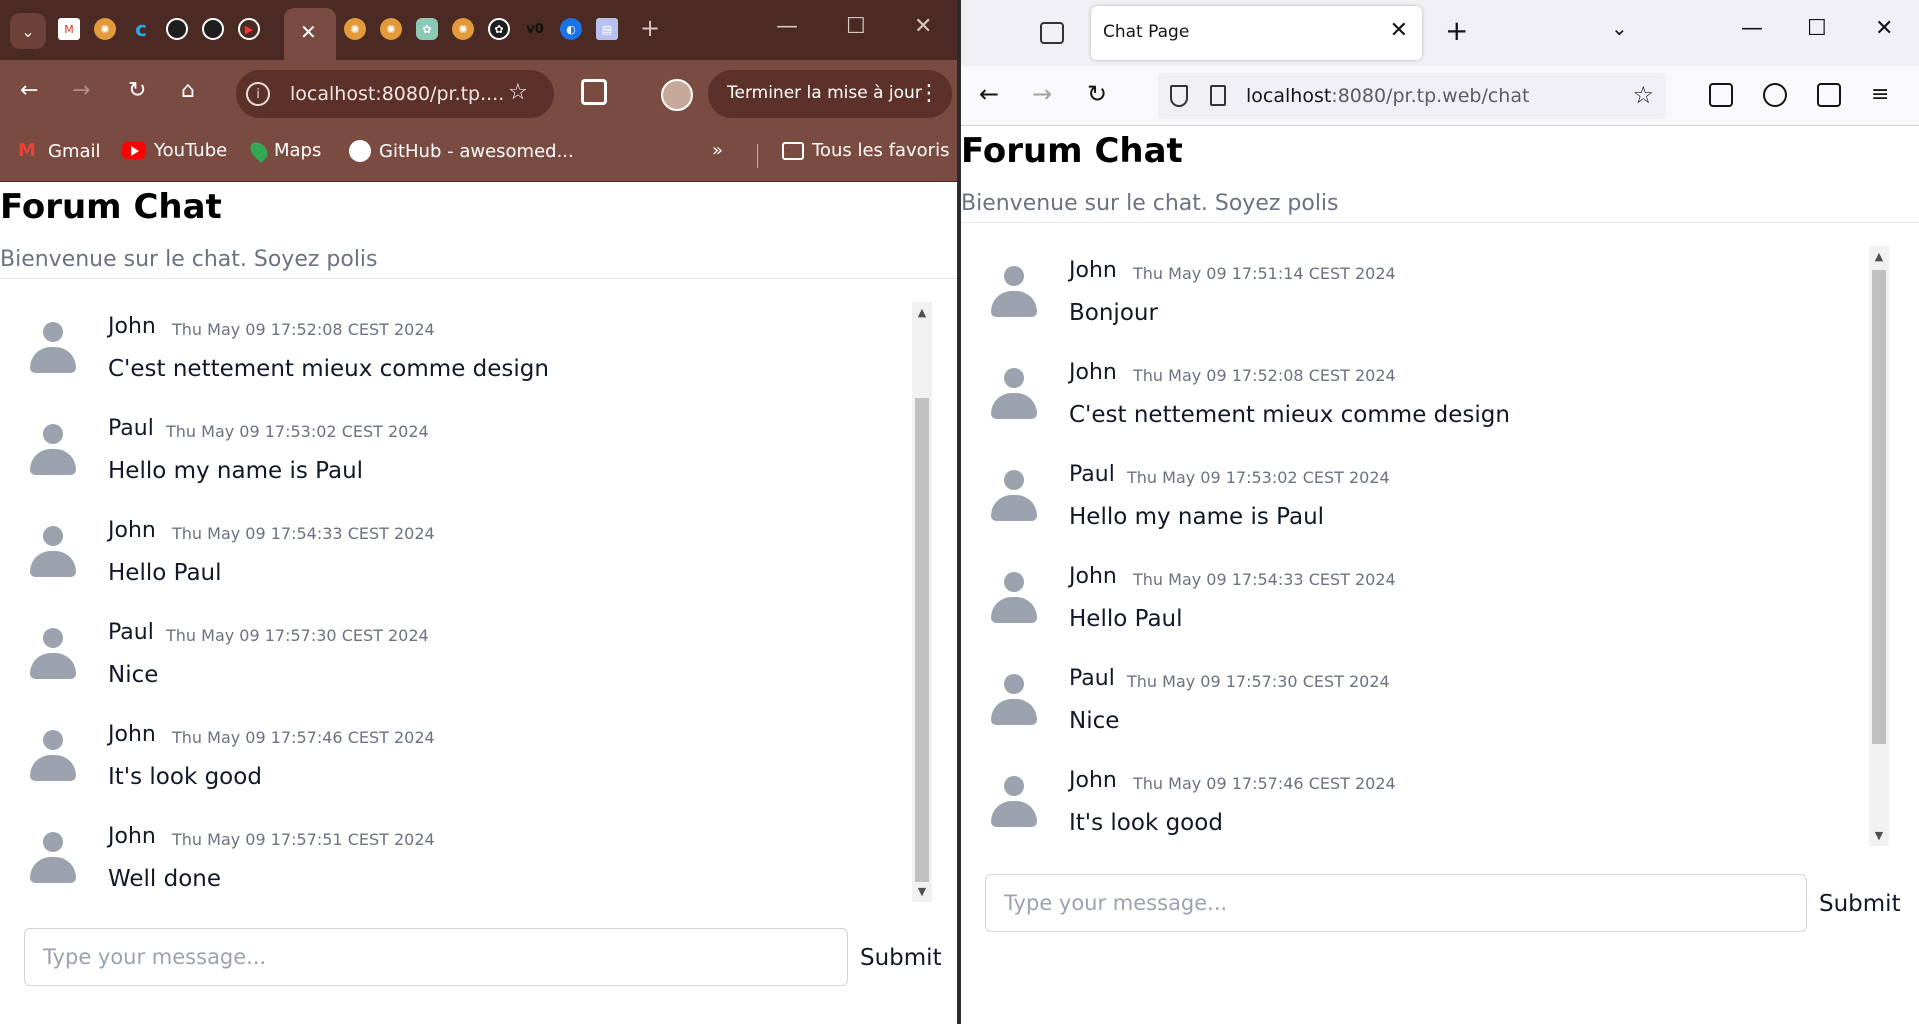  I want to click on shield-icon, so click(1179, 96).